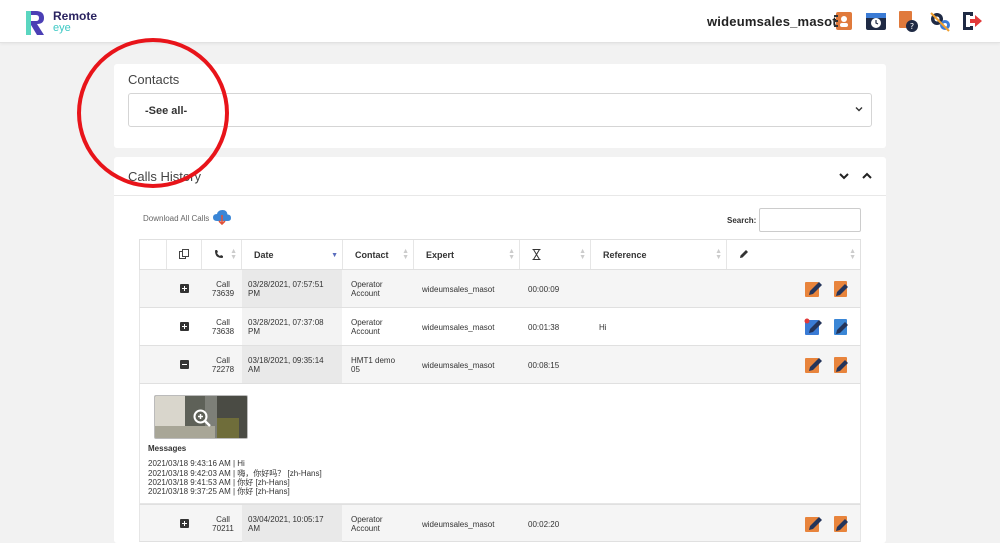 The width and height of the screenshot is (1000, 543). What do you see at coordinates (223, 528) in the screenshot?
I see `call-id: 70211` at bounding box center [223, 528].